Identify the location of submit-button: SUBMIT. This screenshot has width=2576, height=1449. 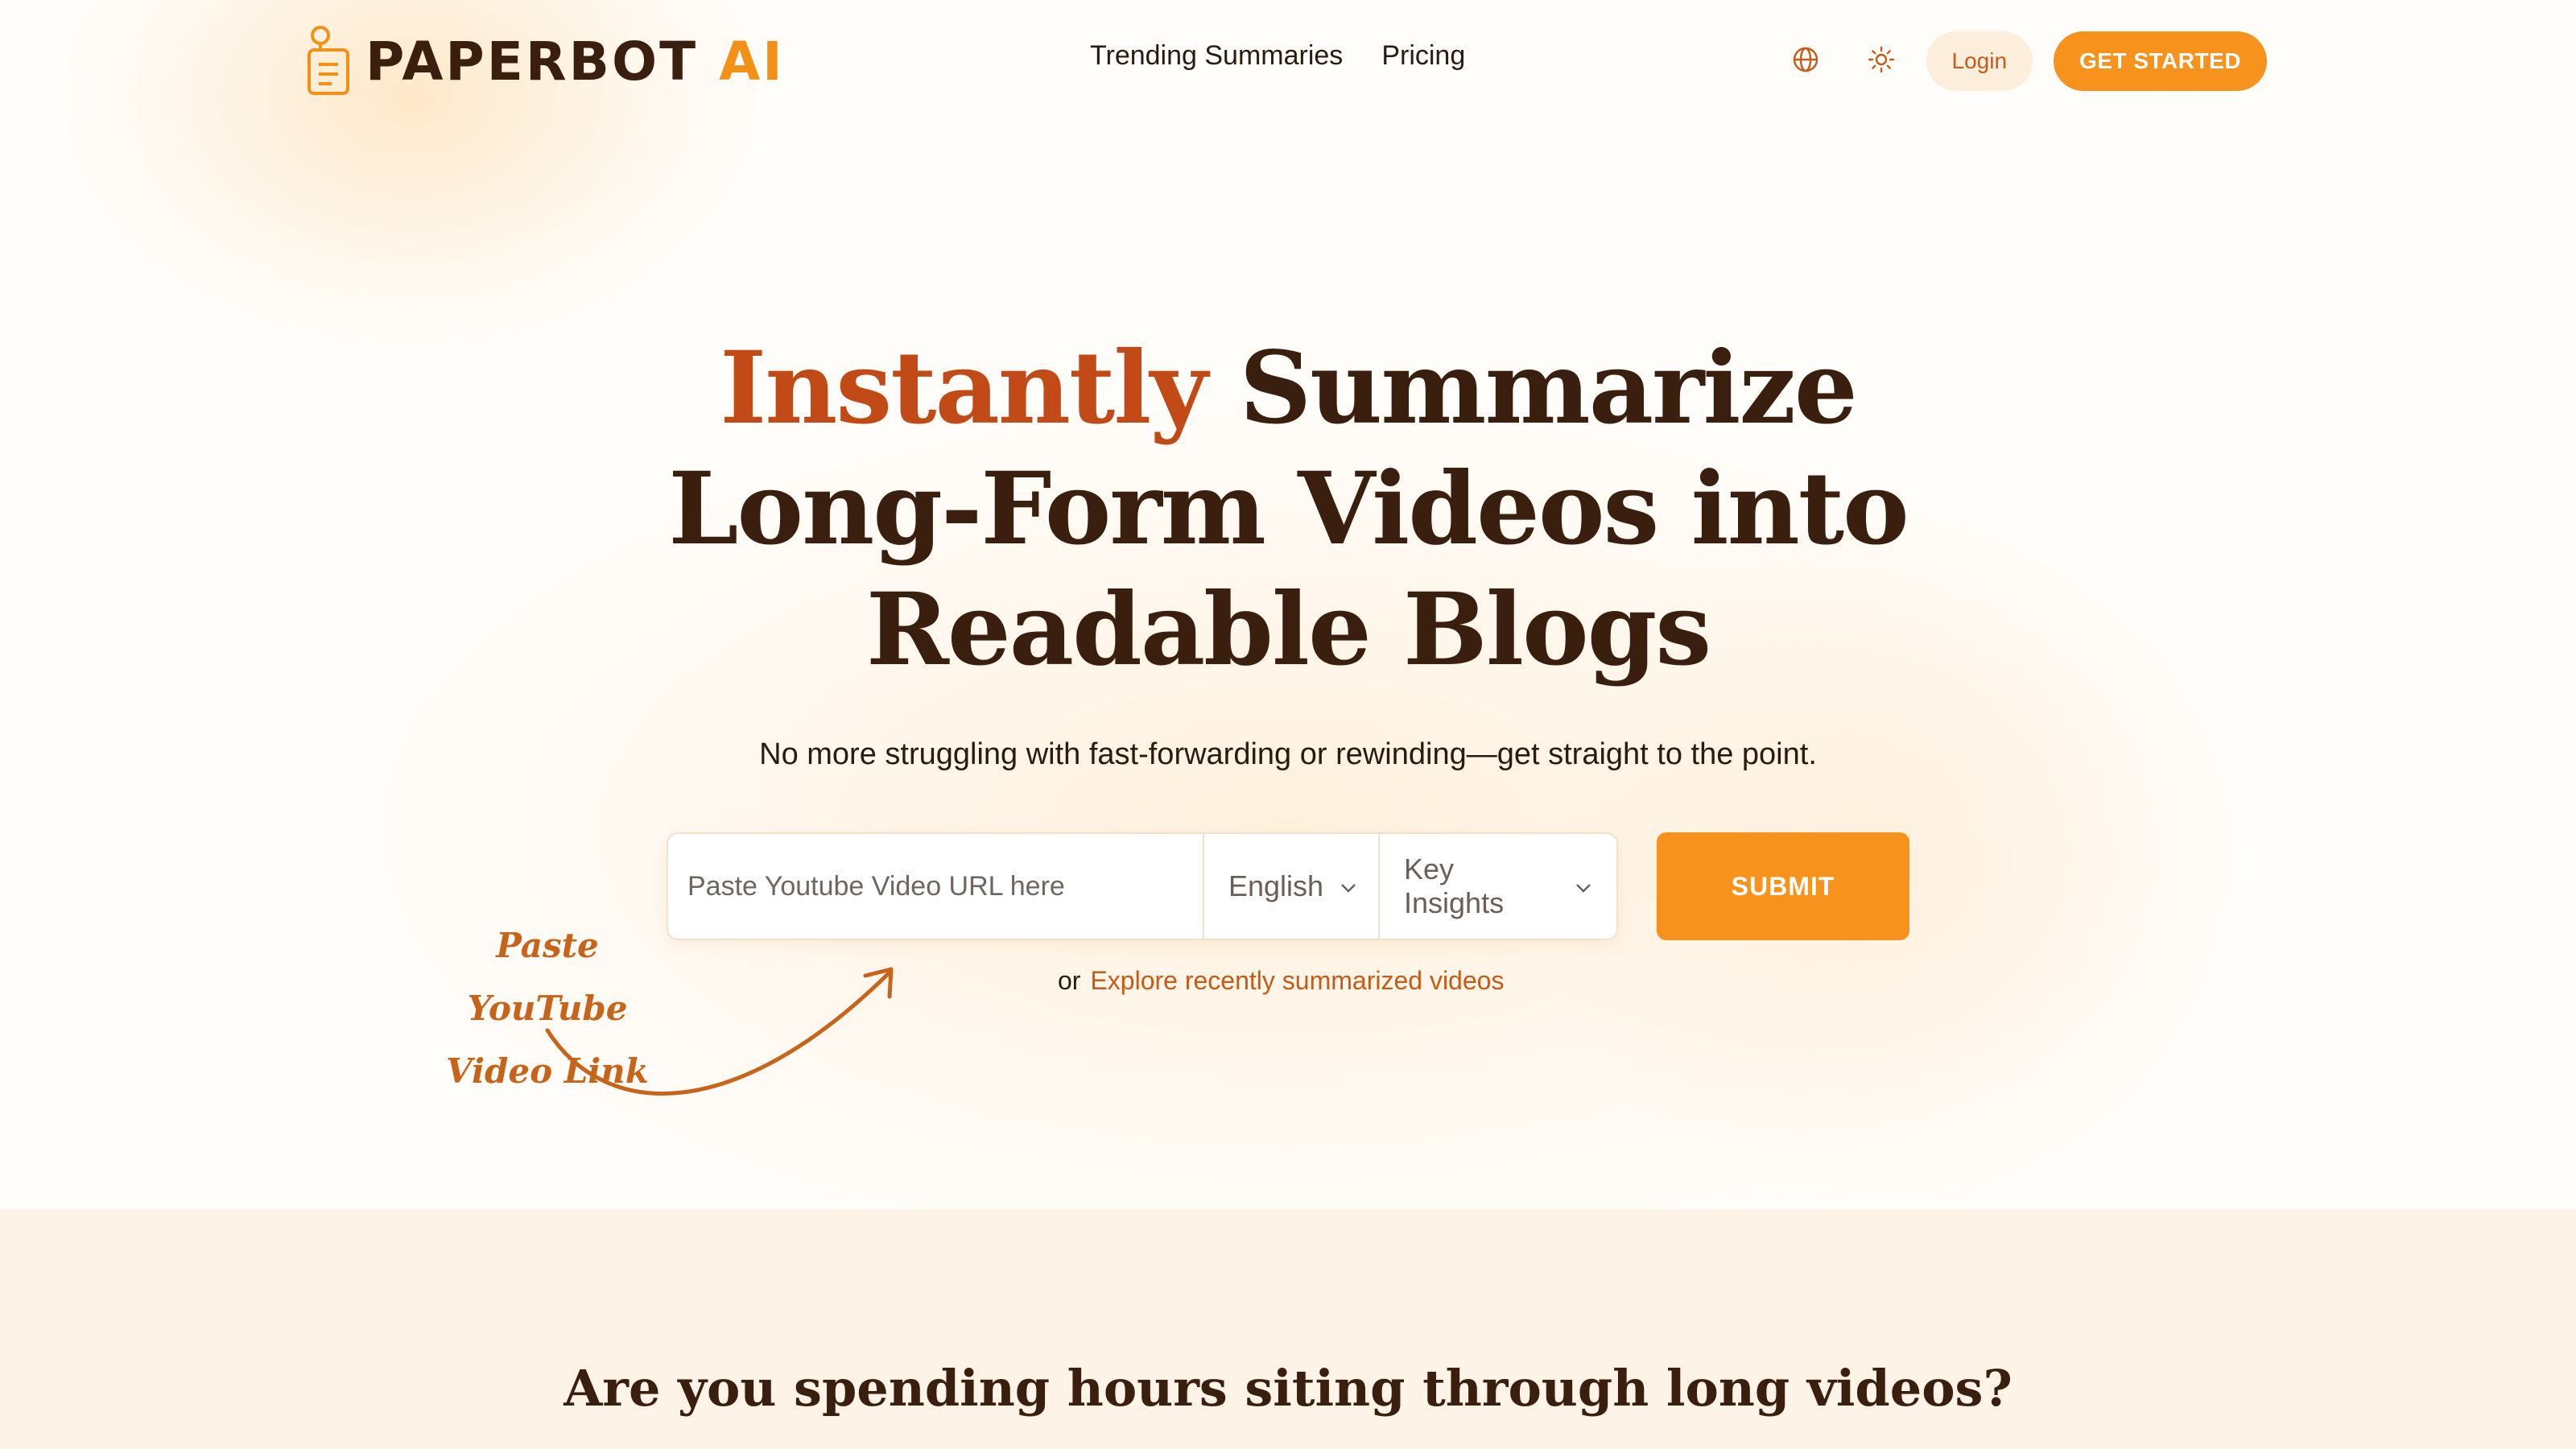
(1783, 886).